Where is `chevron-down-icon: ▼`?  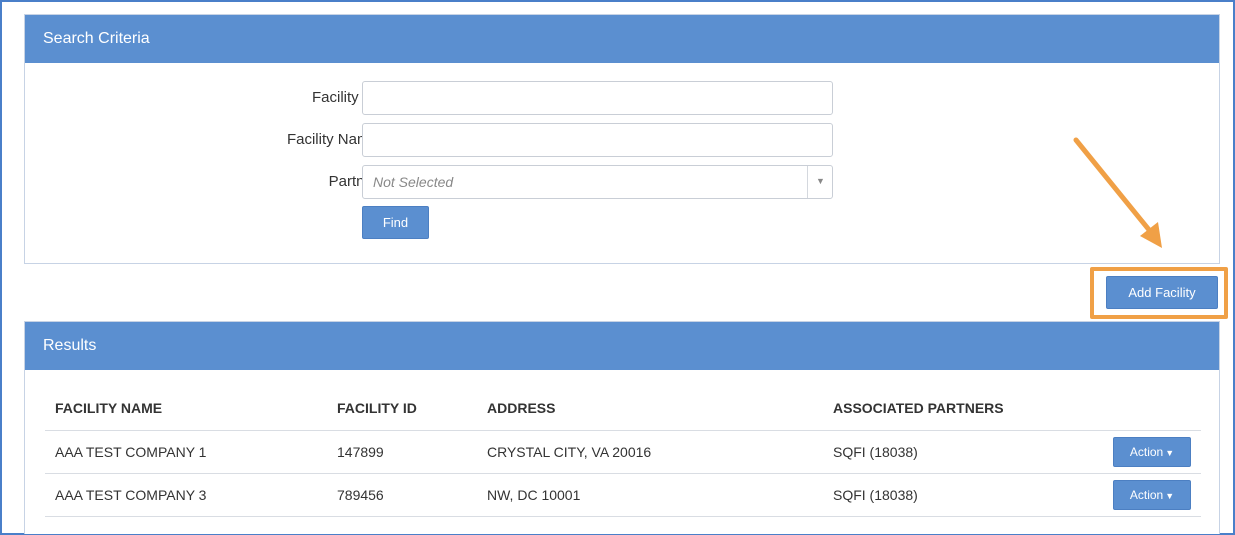 chevron-down-icon: ▼ is located at coordinates (820, 181).